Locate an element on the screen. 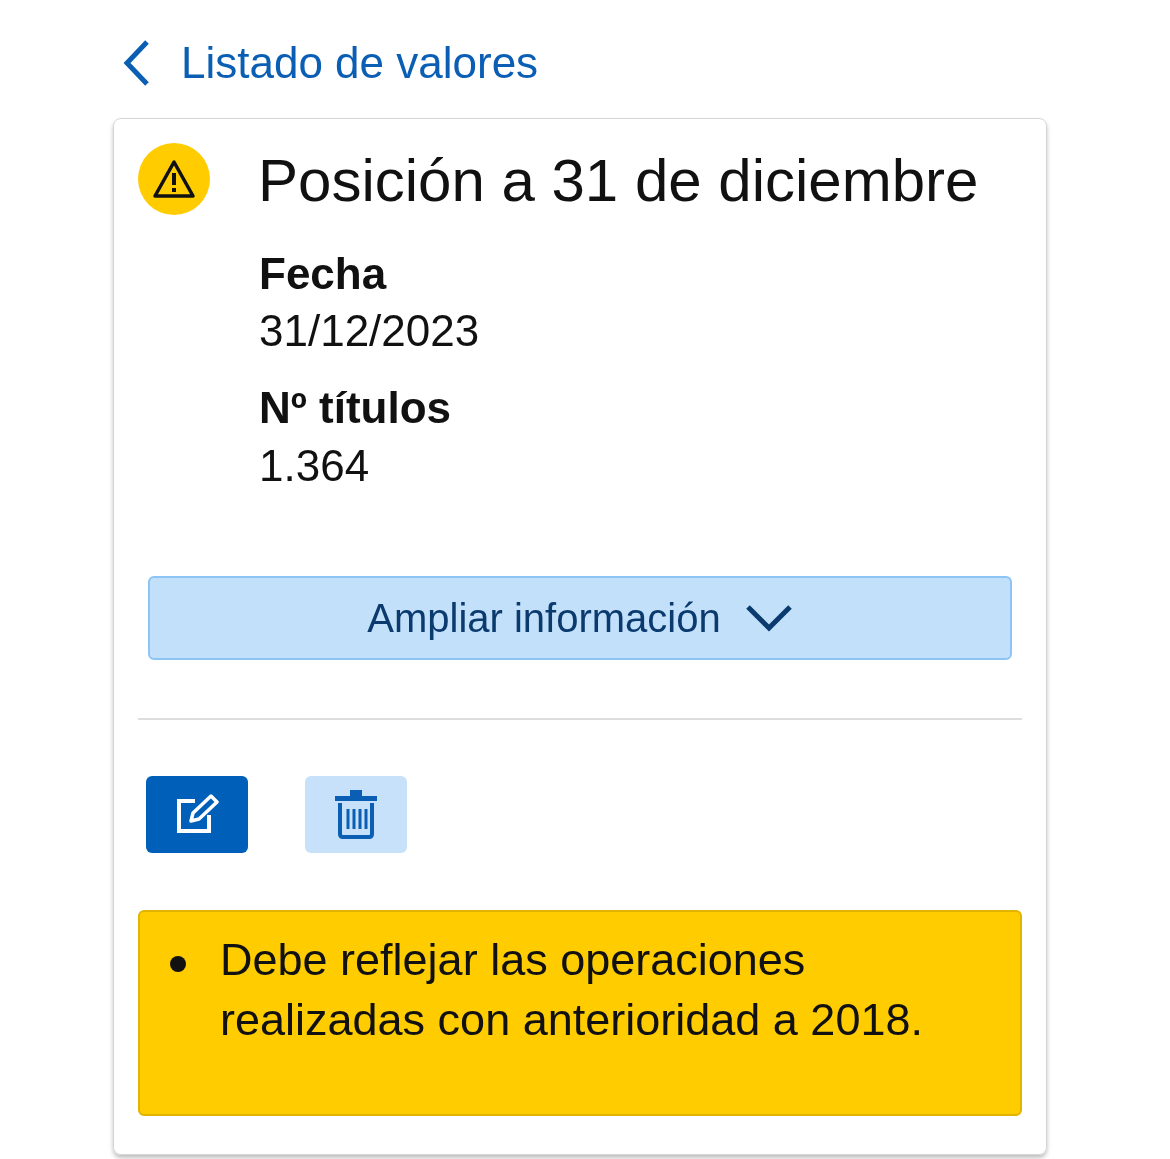 This screenshot has width=1170, height=1159. pencil-square-icon is located at coordinates (197, 814).